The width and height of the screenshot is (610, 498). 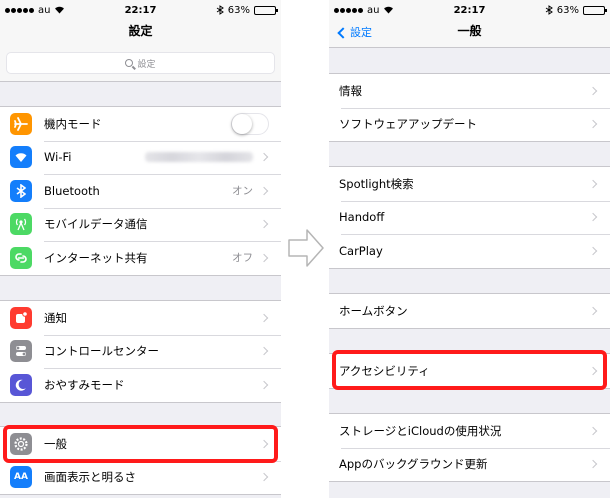 What do you see at coordinates (21, 477) in the screenshot?
I see `display-icon: AA` at bounding box center [21, 477].